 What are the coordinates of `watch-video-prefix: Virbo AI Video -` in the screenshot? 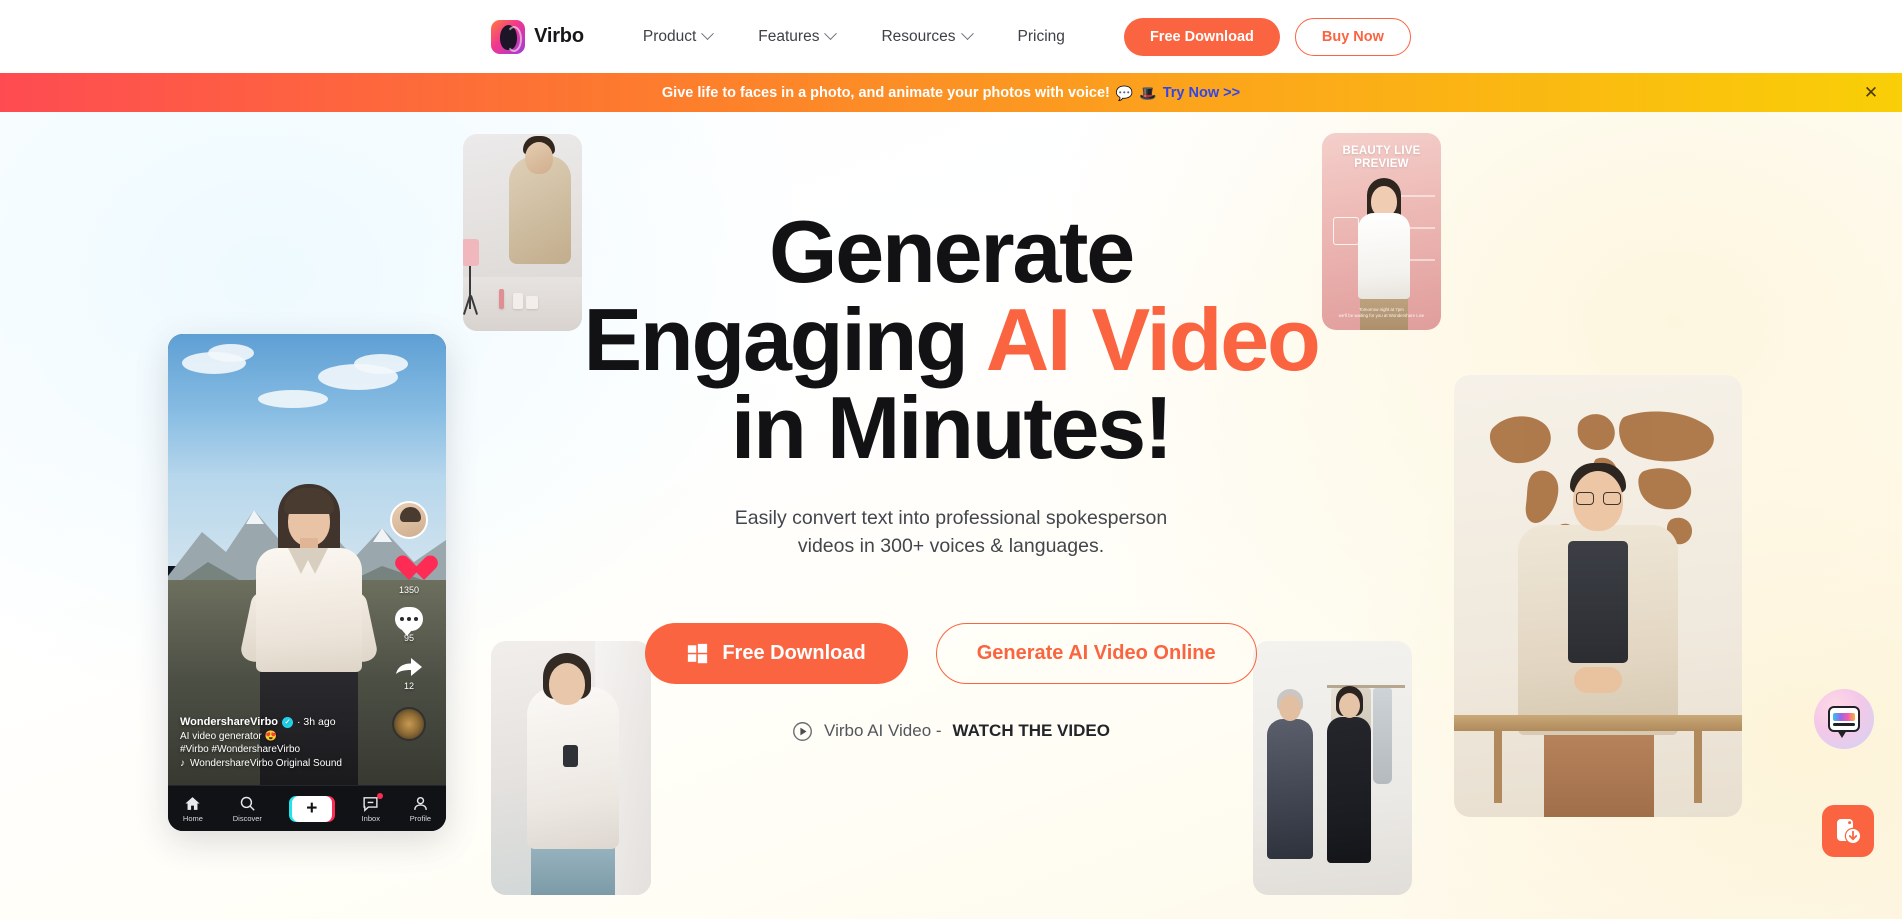 It's located at (883, 731).